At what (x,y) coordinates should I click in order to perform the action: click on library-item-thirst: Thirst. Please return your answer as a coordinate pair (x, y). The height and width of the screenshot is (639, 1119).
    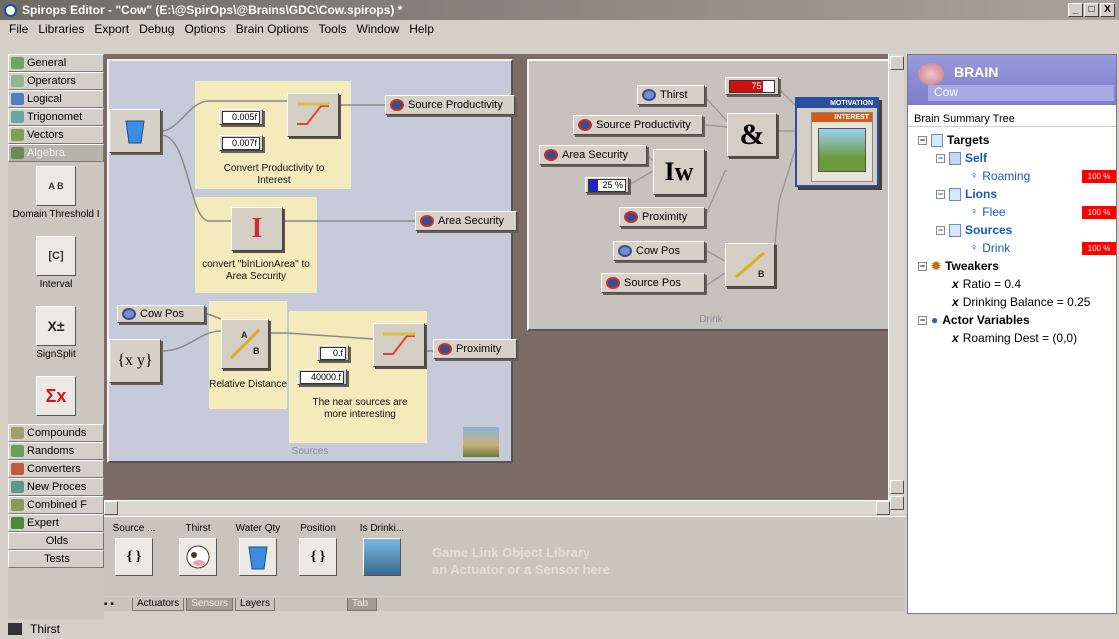
    Looking at the image, I should click on (198, 549).